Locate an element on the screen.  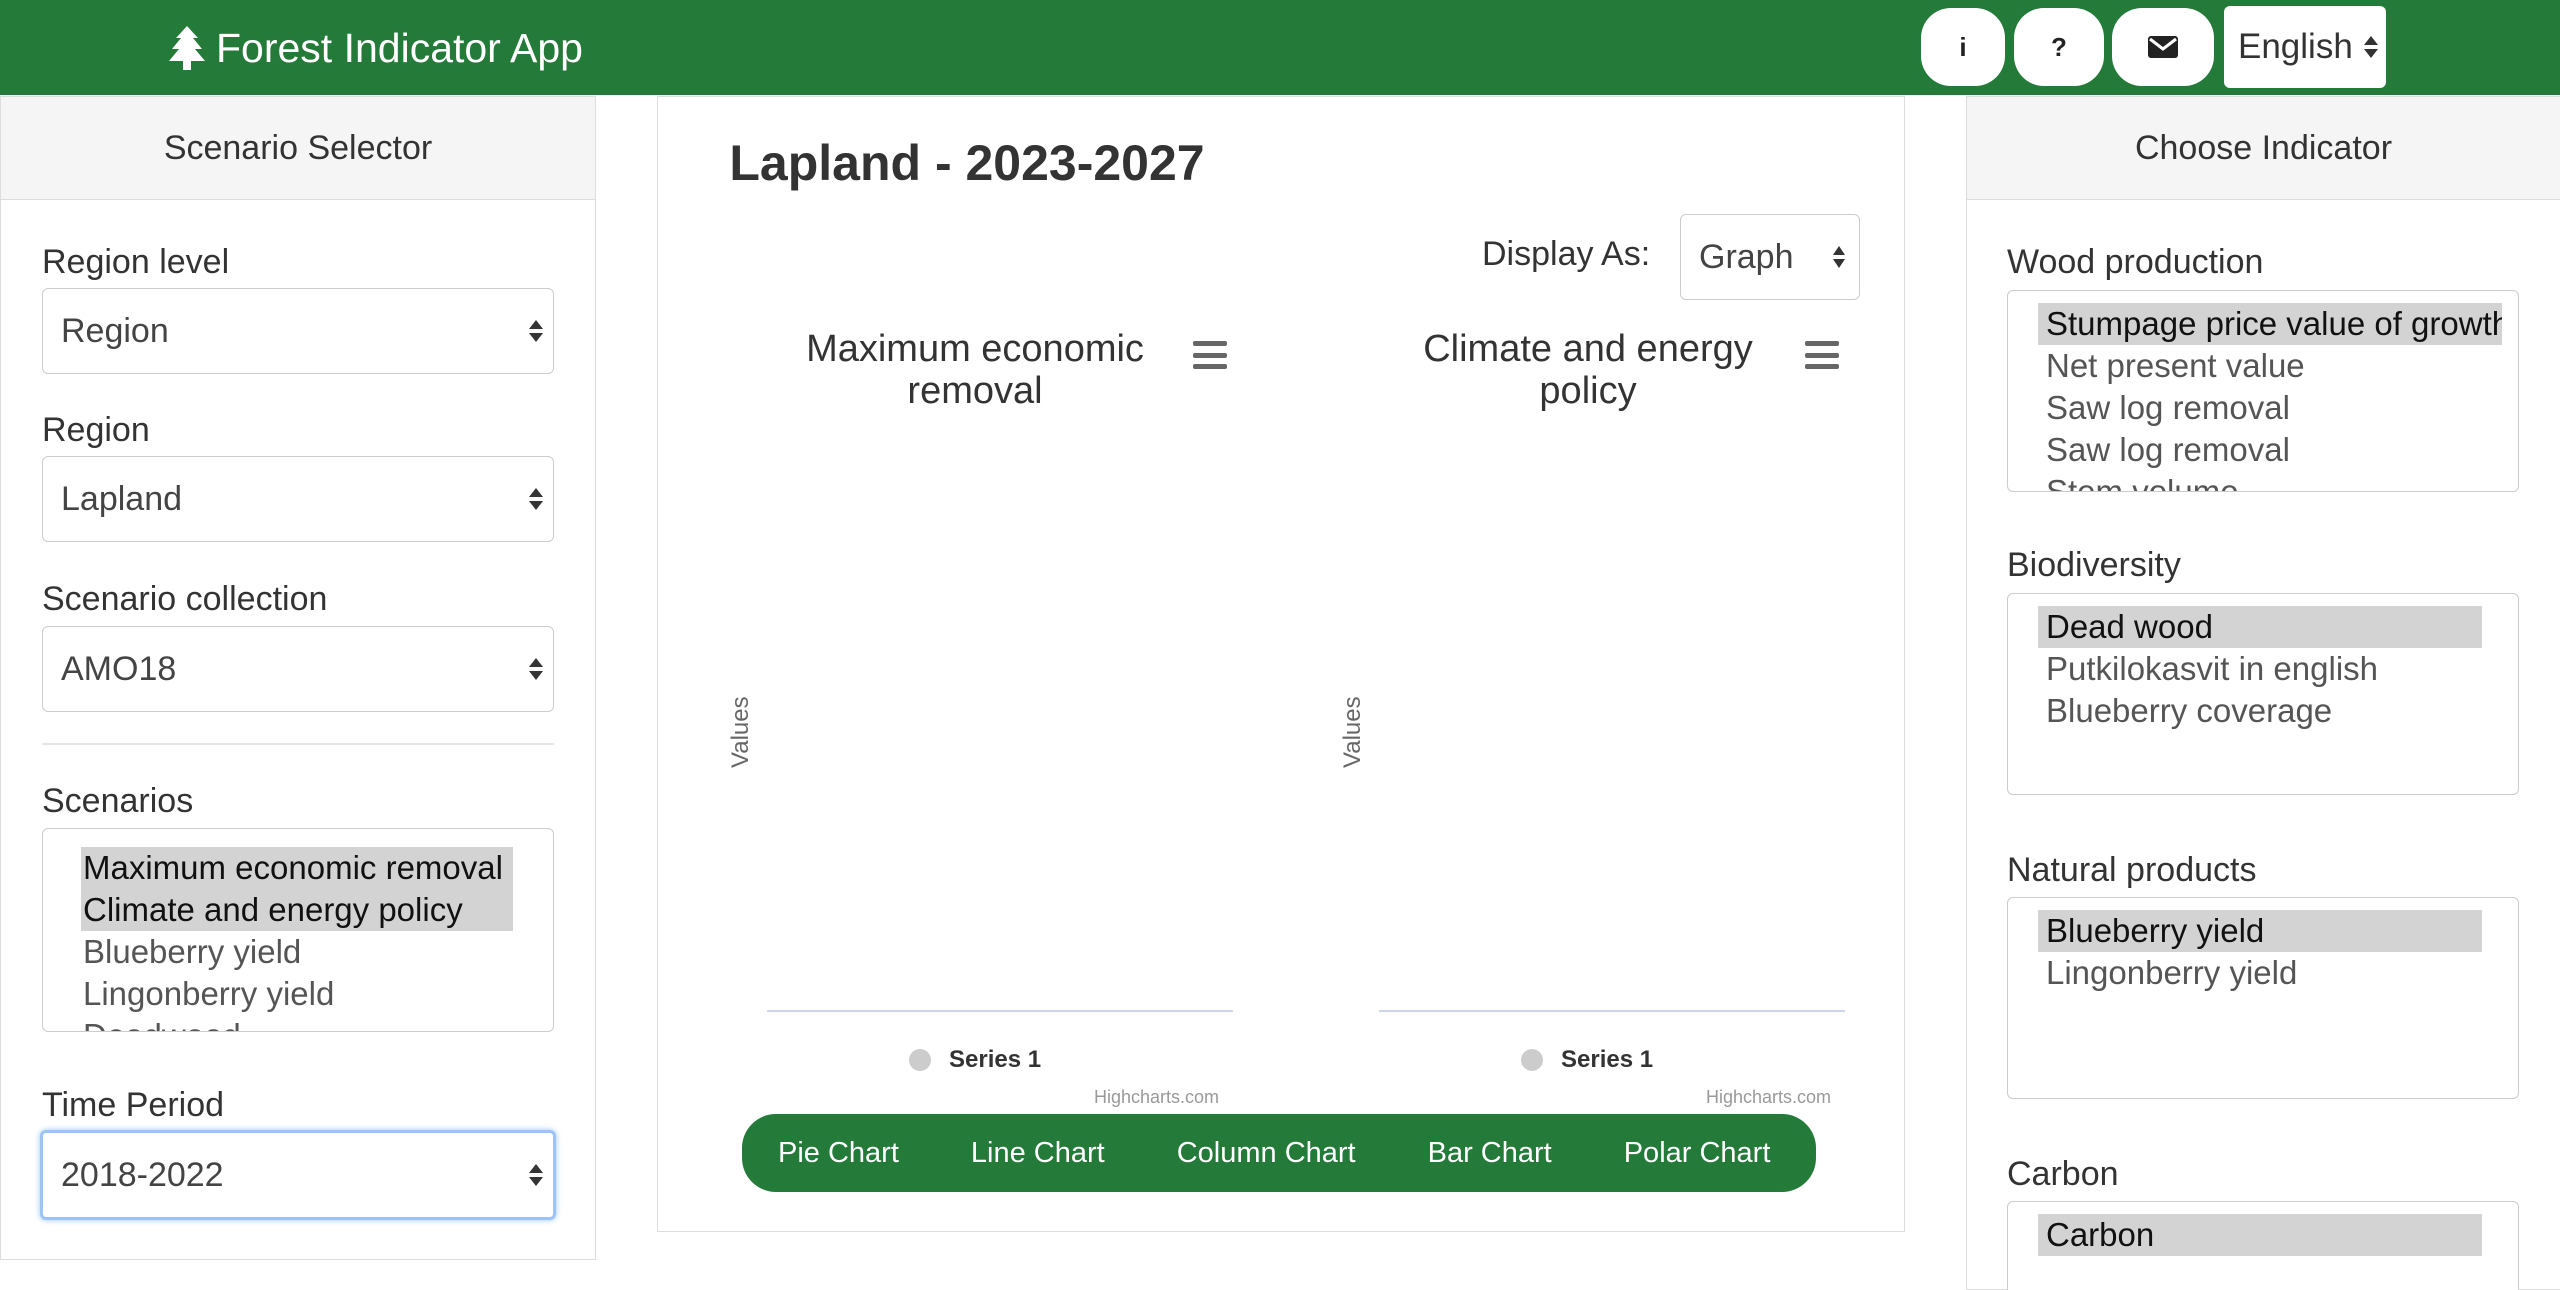
contact-button is located at coordinates (2163, 47).